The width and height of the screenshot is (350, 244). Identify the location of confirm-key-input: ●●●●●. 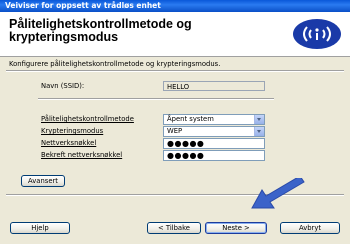
(214, 155).